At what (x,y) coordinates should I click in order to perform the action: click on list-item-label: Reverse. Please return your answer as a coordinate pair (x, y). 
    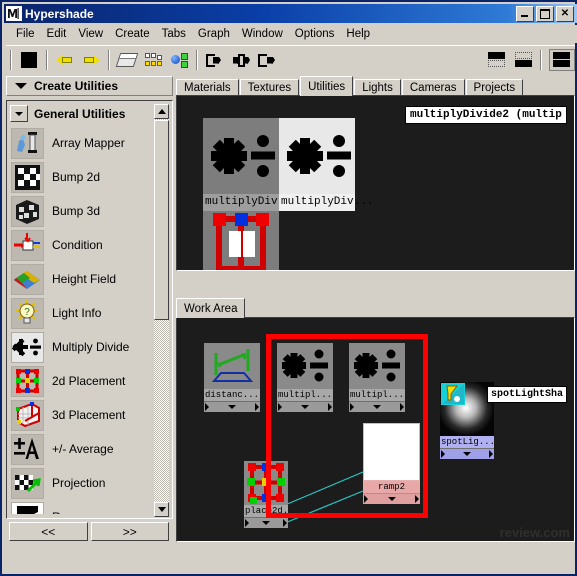
    Looking at the image, I should click on (74, 512).